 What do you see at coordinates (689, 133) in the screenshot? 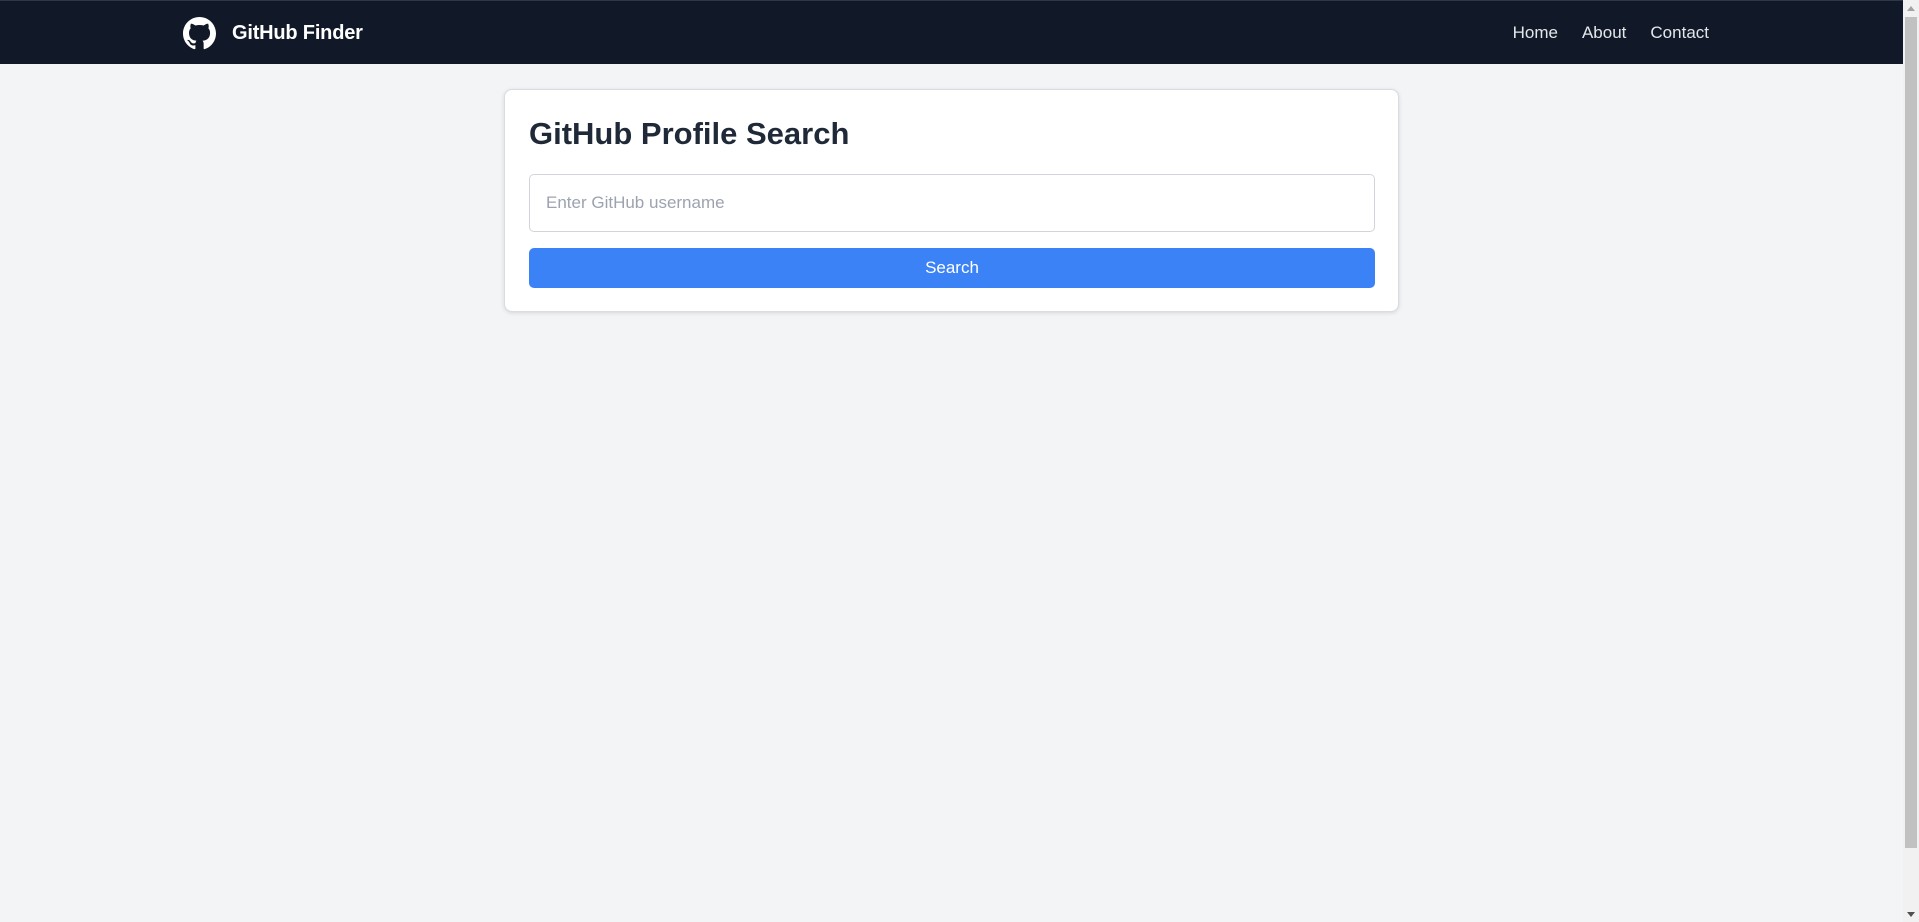
I see `page-title: GitHub Profile Search` at bounding box center [689, 133].